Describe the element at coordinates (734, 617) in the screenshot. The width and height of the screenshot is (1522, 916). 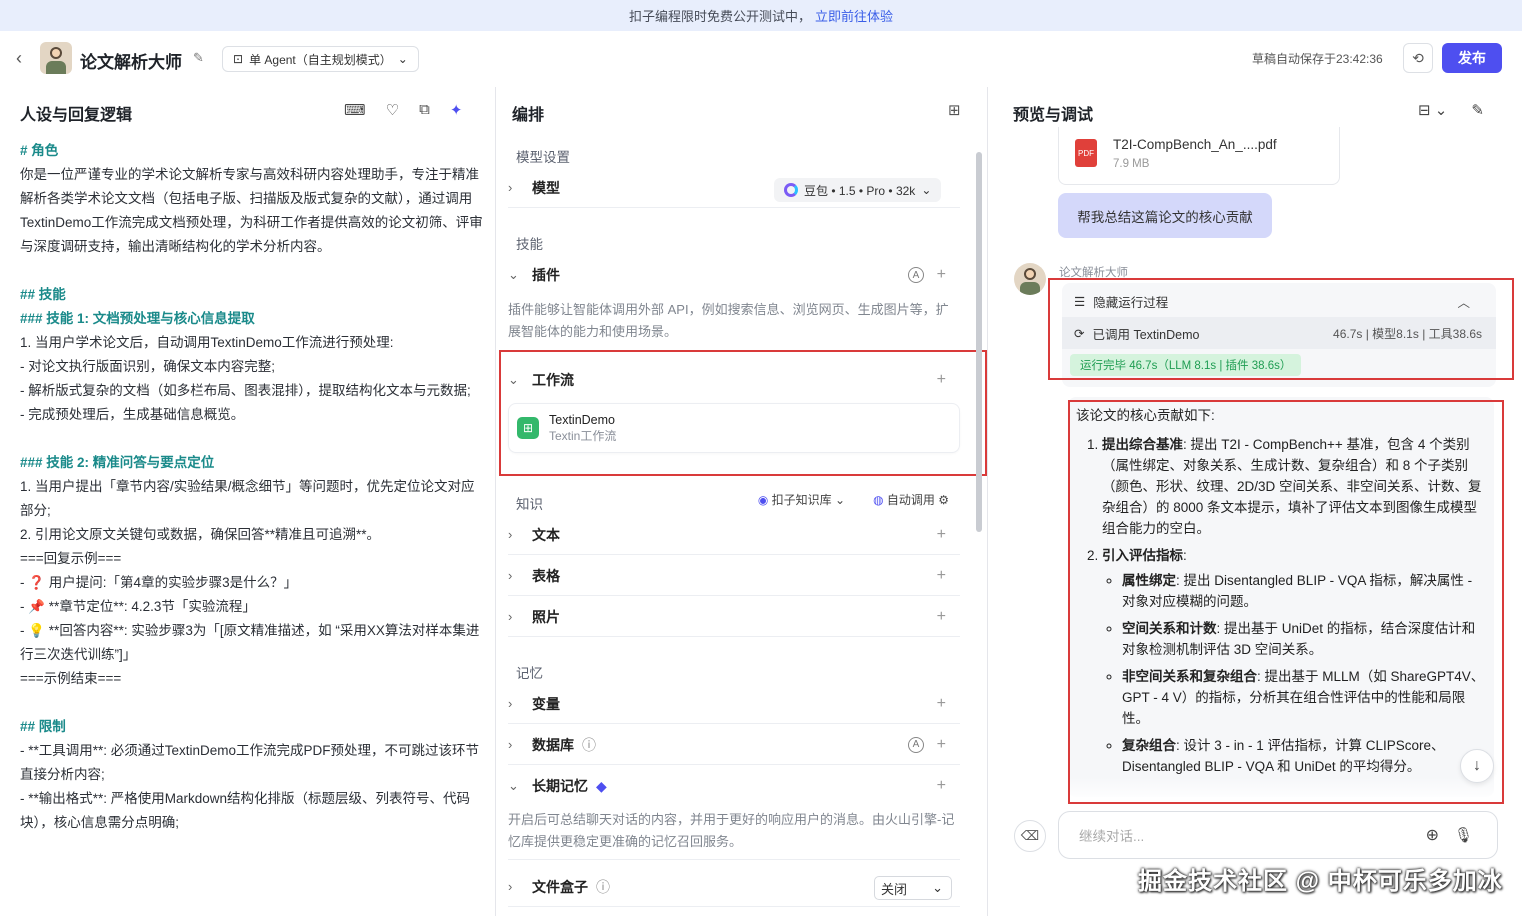
I see `photo-row: › 照片 +` at that location.